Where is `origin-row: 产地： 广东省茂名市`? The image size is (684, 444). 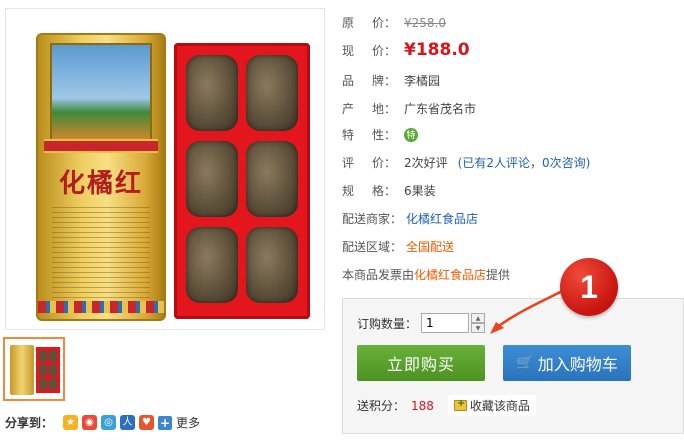 origin-row: 产地： 广东省茂名市 is located at coordinates (409, 108).